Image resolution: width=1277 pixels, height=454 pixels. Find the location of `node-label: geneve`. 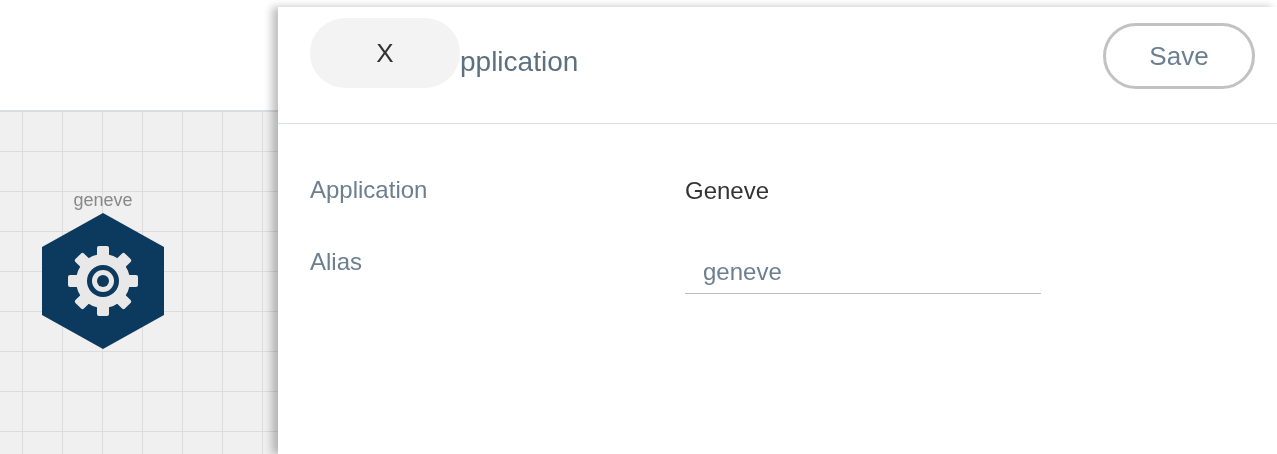

node-label: geneve is located at coordinates (103, 200).